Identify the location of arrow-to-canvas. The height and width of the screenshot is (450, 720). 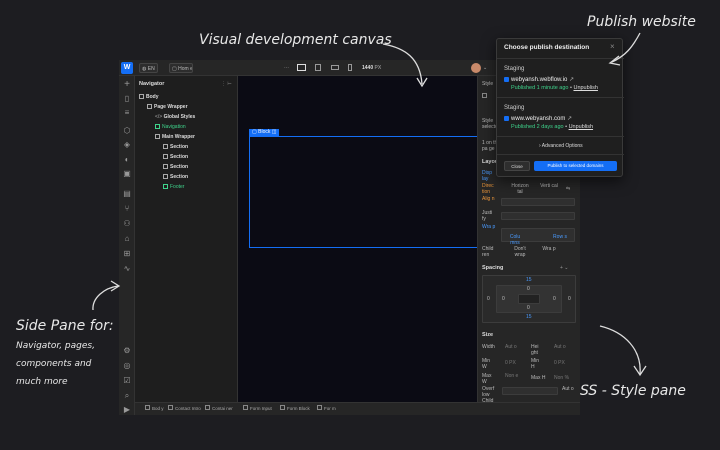
(402, 64).